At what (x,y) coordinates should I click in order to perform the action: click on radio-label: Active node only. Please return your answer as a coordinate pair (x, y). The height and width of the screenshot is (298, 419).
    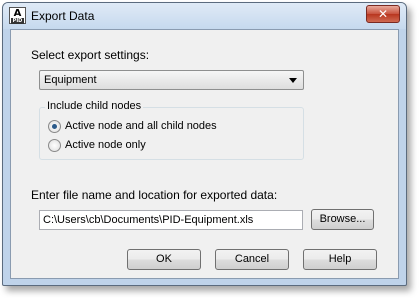
    Looking at the image, I should click on (105, 145).